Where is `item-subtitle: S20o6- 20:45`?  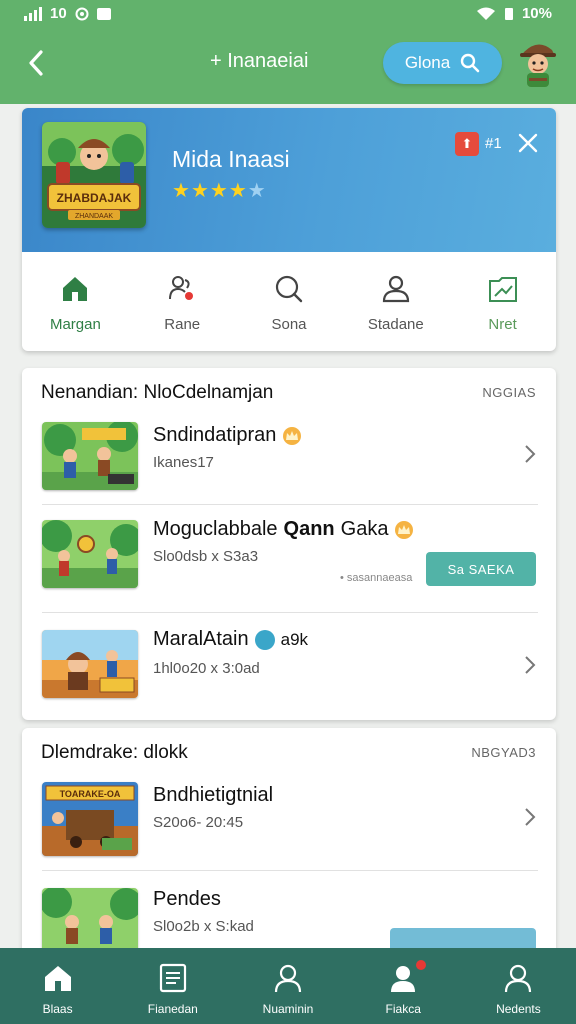 item-subtitle: S20o6- 20:45 is located at coordinates (198, 822).